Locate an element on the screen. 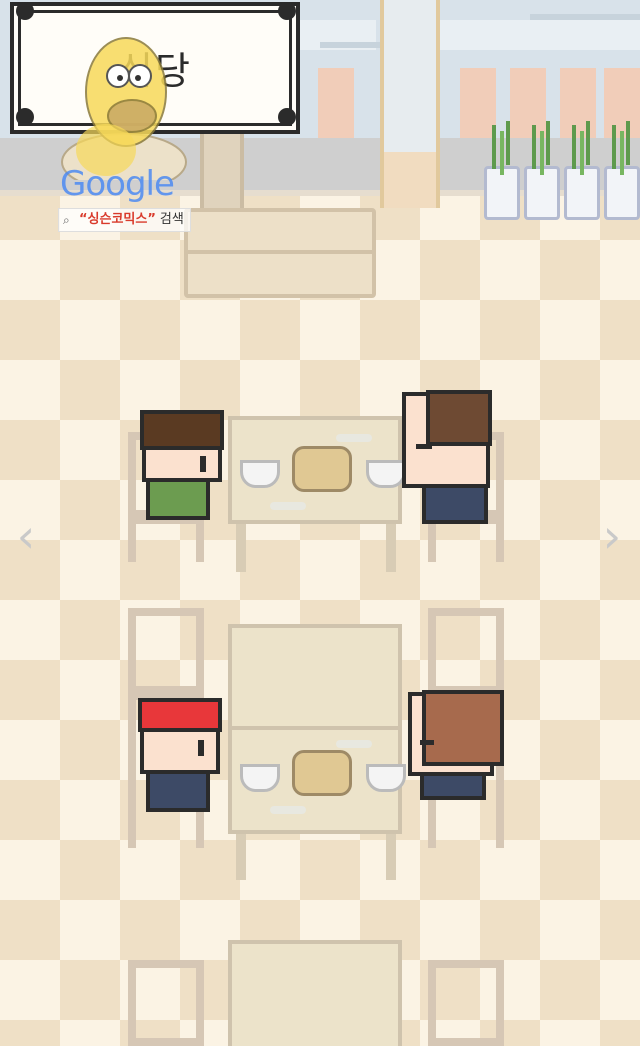  pillar is located at coordinates (410, 104).